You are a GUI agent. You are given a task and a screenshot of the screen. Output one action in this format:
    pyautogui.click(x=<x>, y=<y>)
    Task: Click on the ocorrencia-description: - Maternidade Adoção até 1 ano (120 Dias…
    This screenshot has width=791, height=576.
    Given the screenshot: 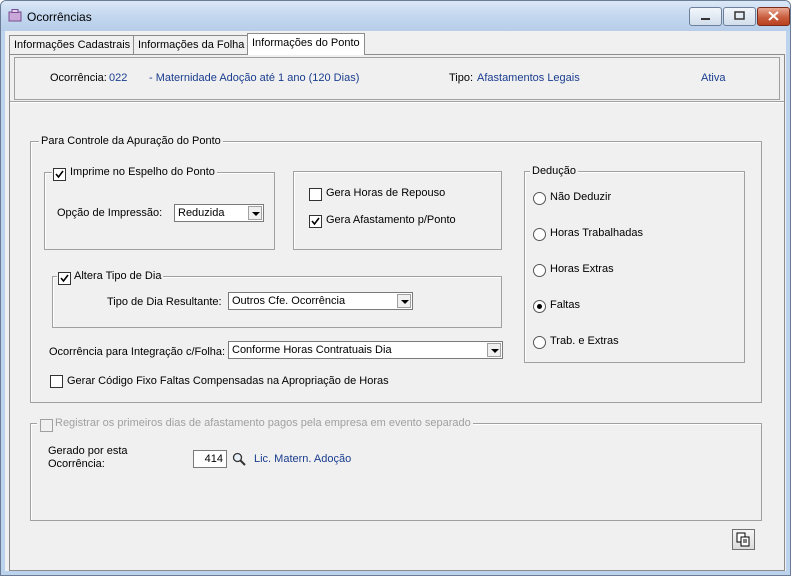 What is the action you would take?
    pyautogui.click(x=254, y=78)
    